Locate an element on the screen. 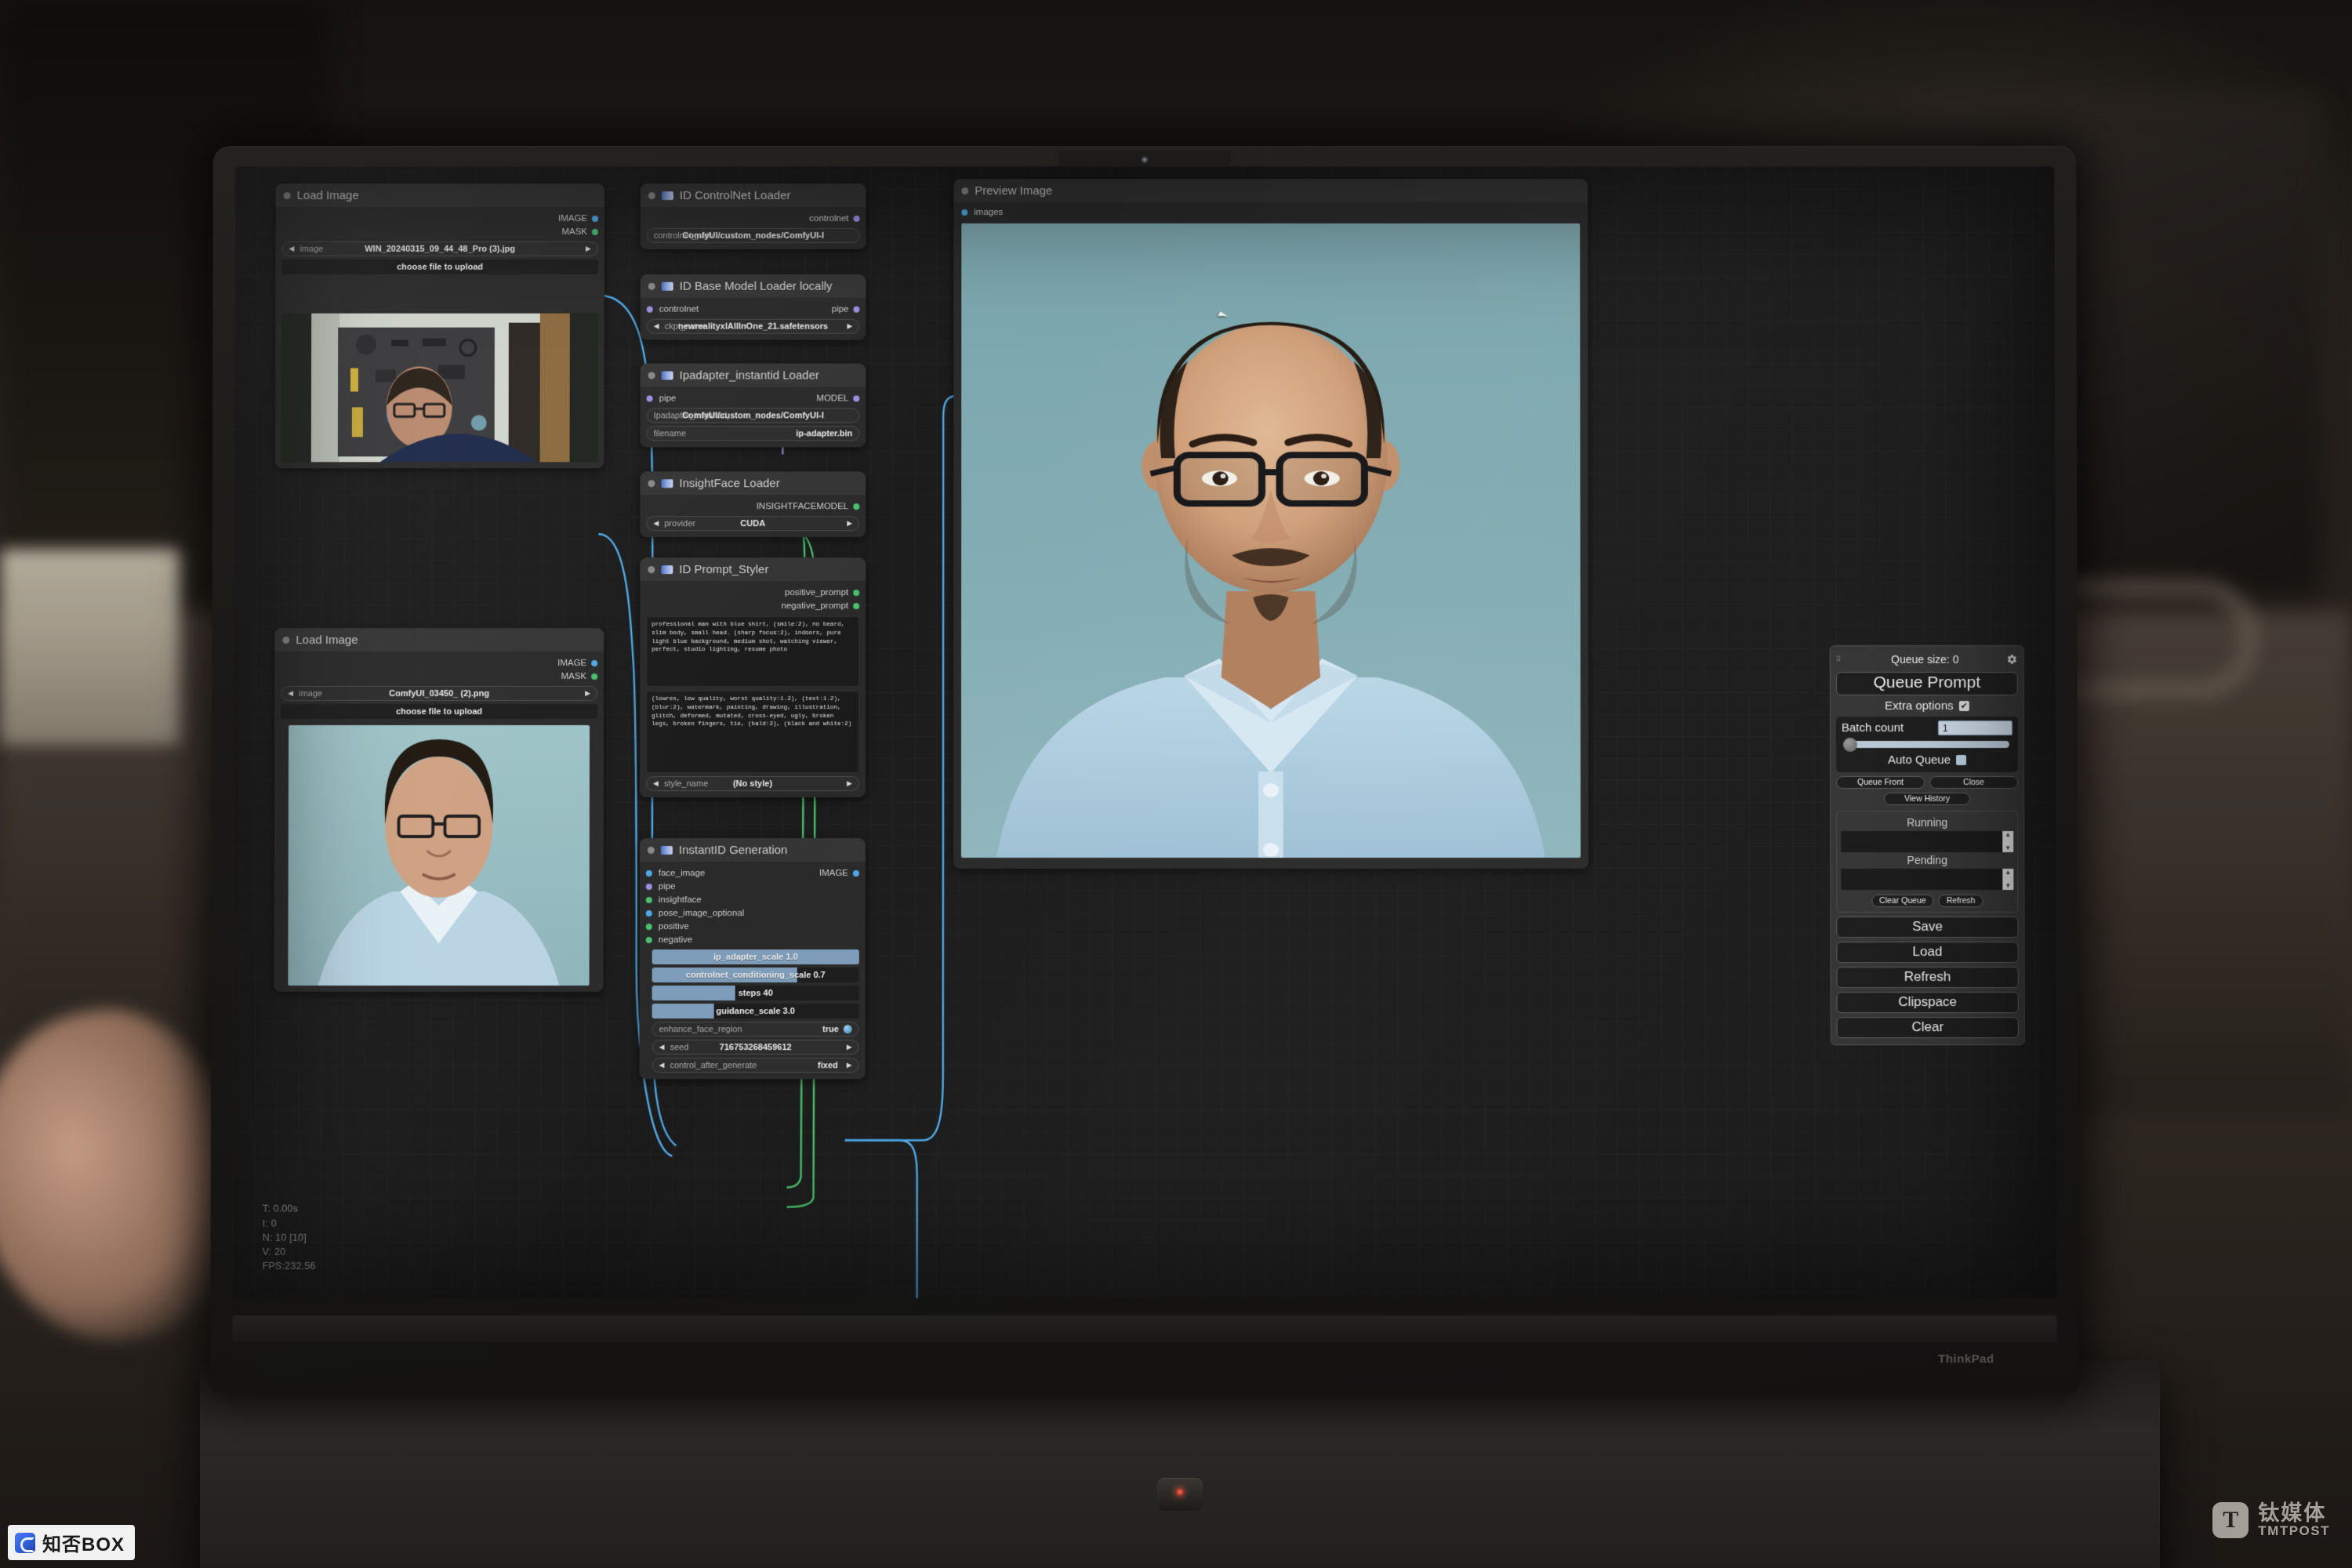 The image size is (2352, 1568). port-dot-controlnet-in is located at coordinates (649, 309).